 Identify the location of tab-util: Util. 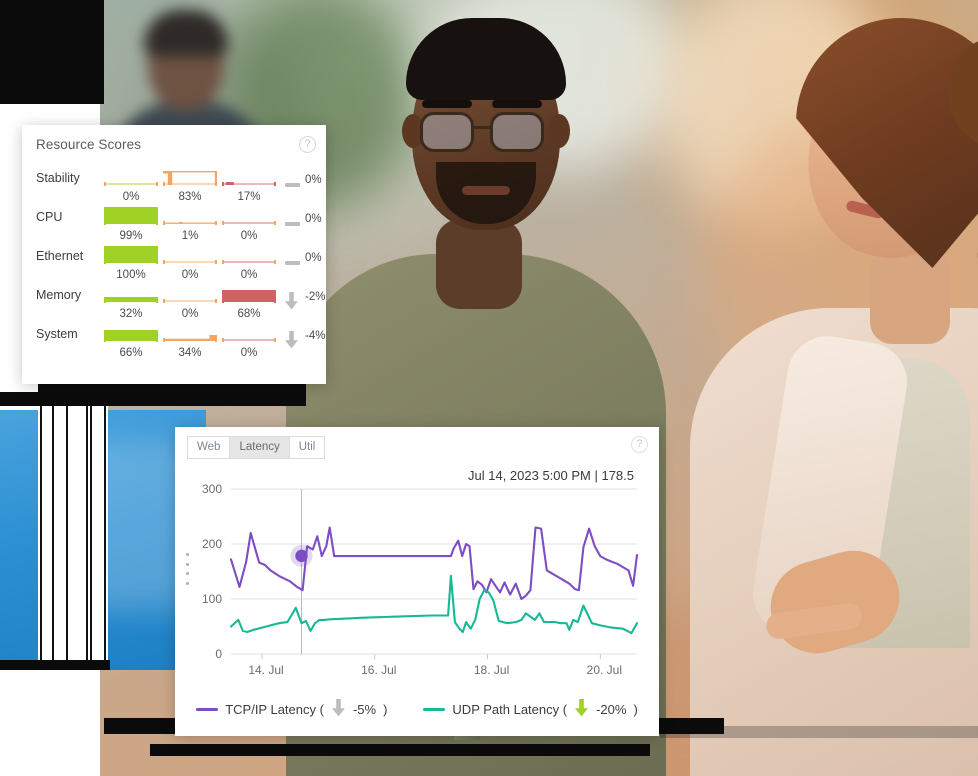
(307, 447).